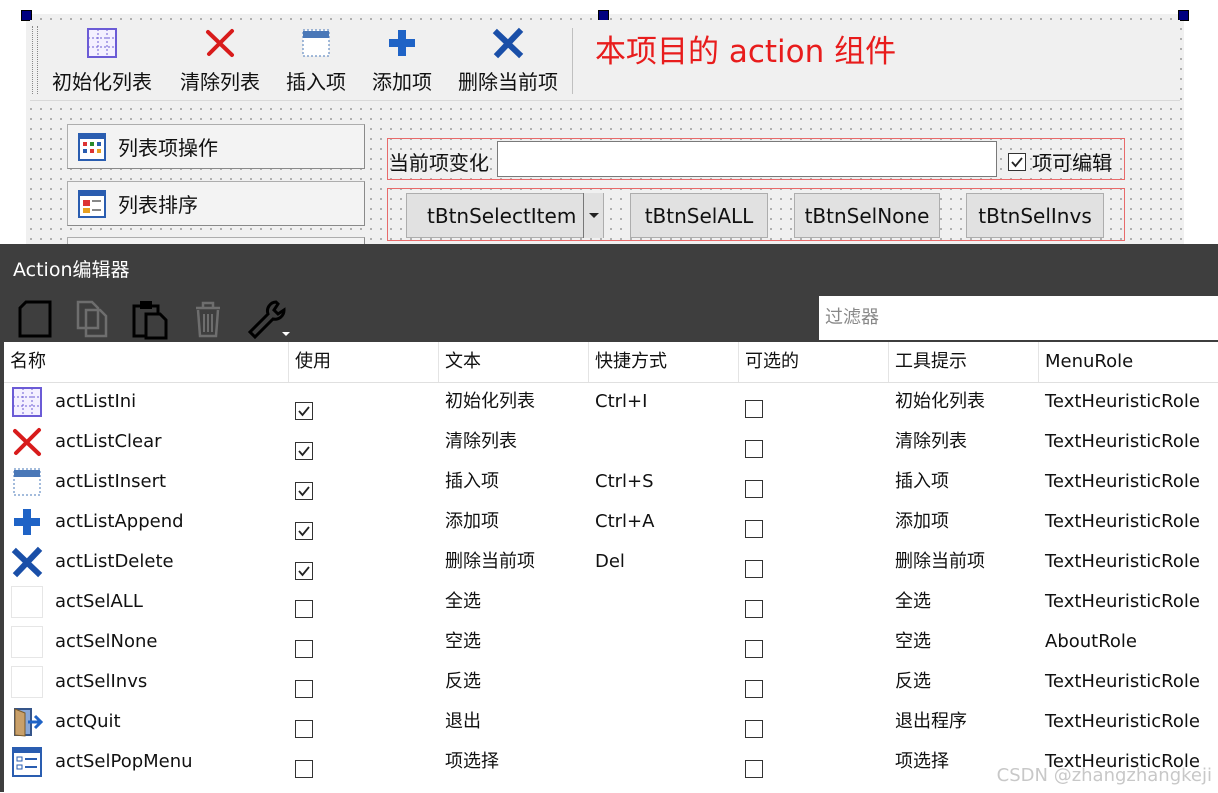 The width and height of the screenshot is (1218, 793). What do you see at coordinates (1018, 318) in the screenshot?
I see `filter-input: 过滤器` at bounding box center [1018, 318].